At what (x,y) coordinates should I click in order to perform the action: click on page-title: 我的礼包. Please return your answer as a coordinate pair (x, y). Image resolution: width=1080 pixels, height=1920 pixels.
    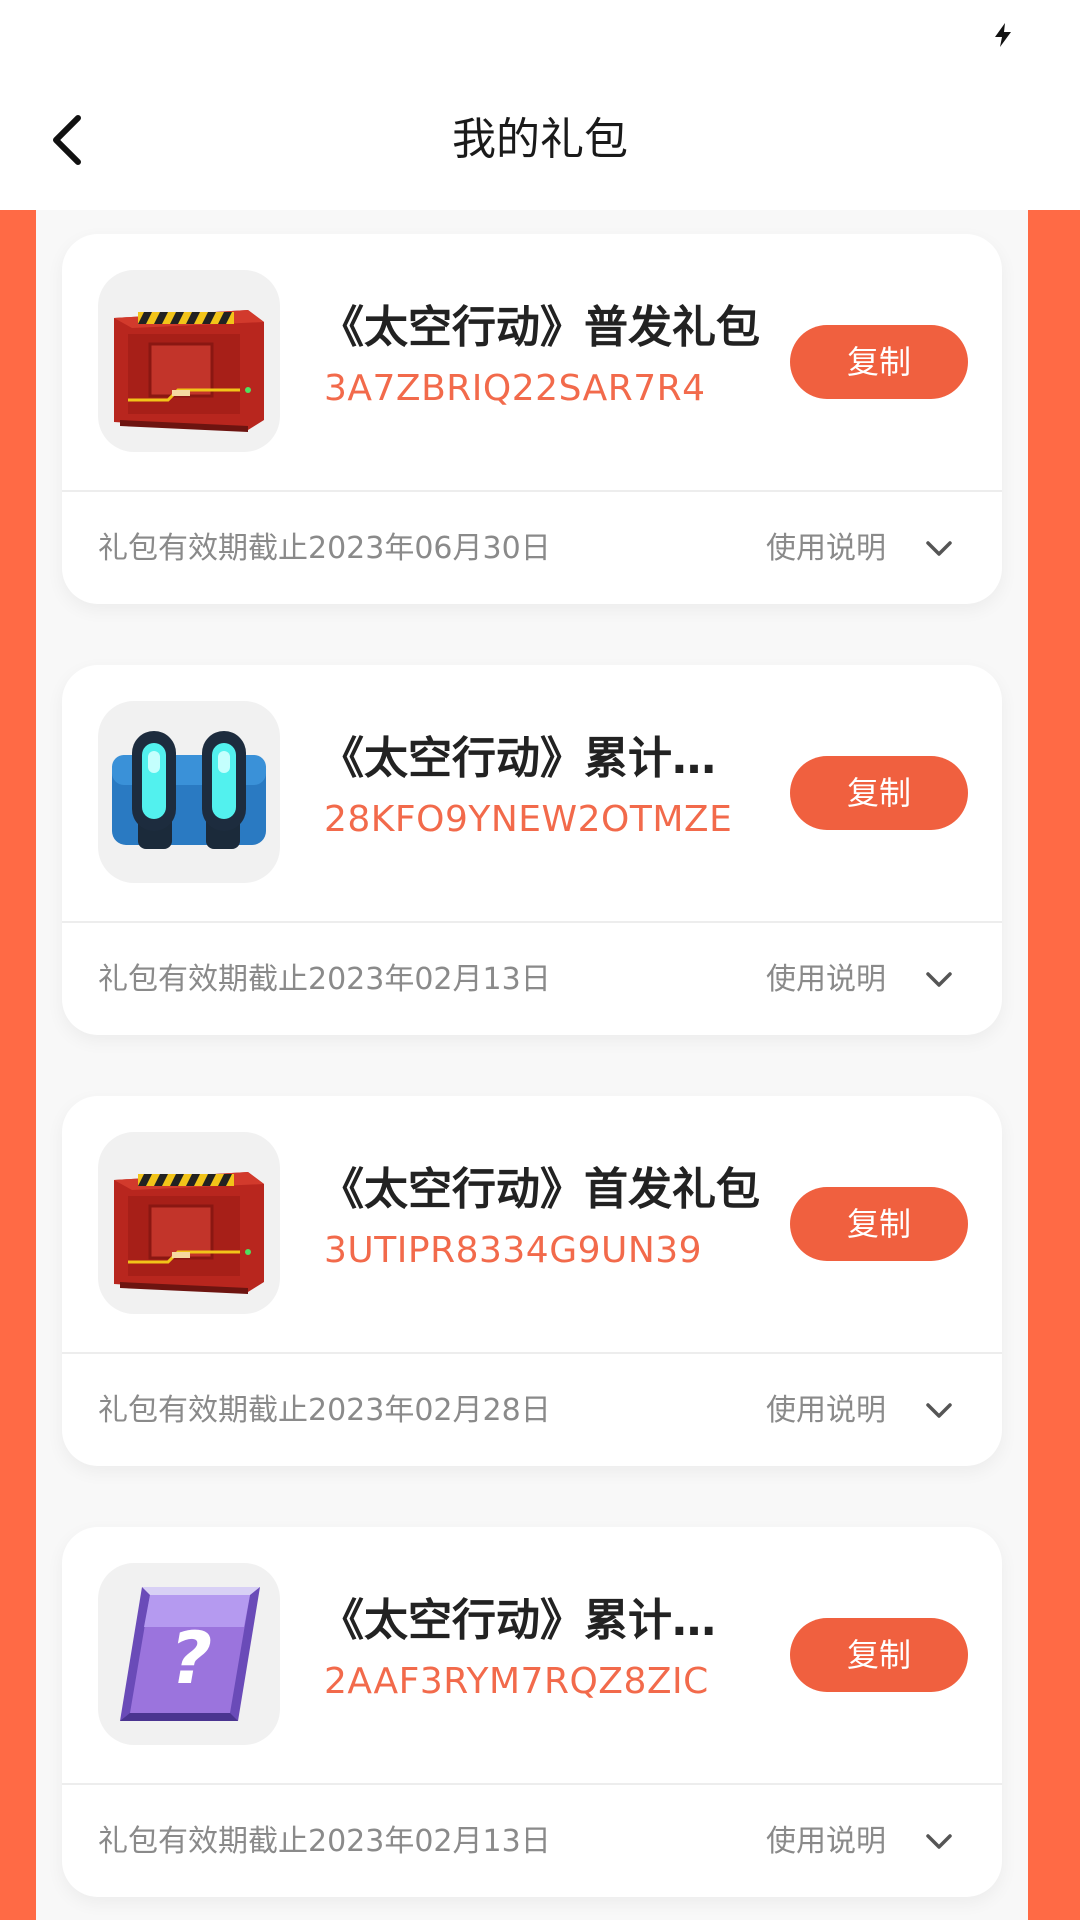
    Looking at the image, I should click on (540, 139).